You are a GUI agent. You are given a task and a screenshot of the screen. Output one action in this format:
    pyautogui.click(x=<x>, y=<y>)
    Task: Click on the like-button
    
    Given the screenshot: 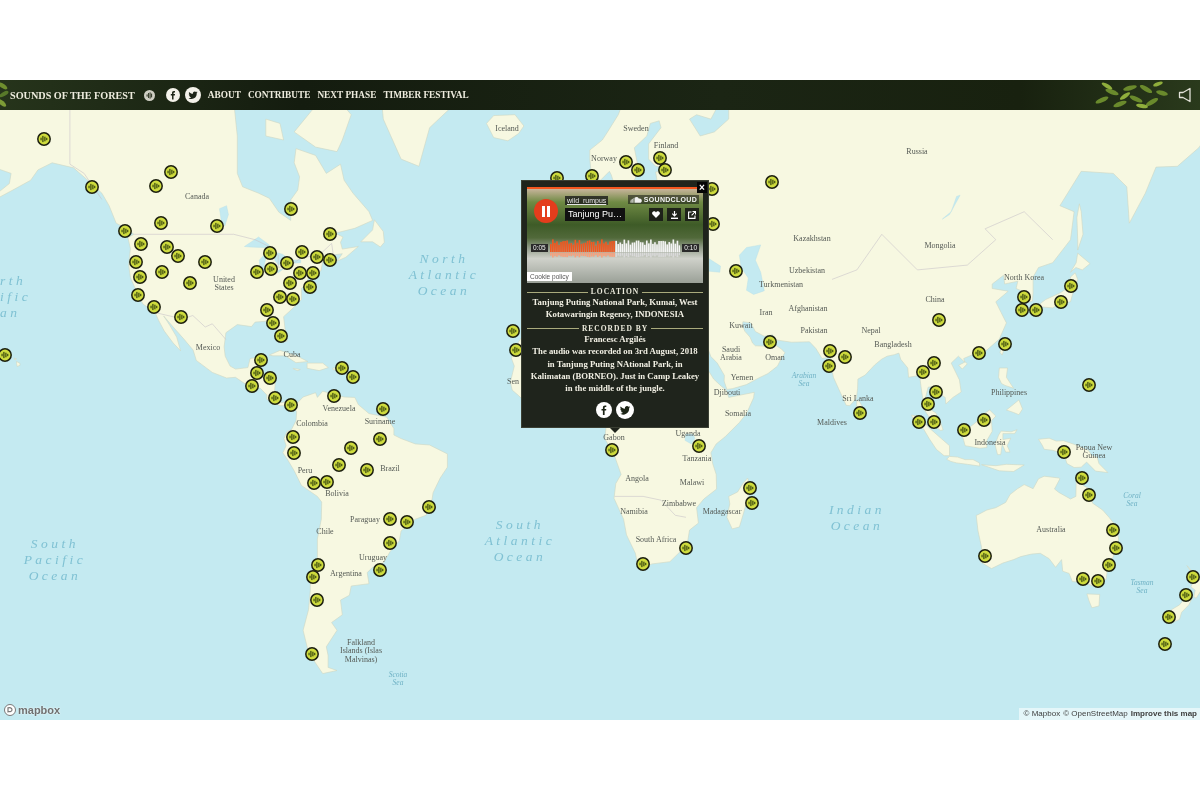 What is the action you would take?
    pyautogui.click(x=656, y=214)
    